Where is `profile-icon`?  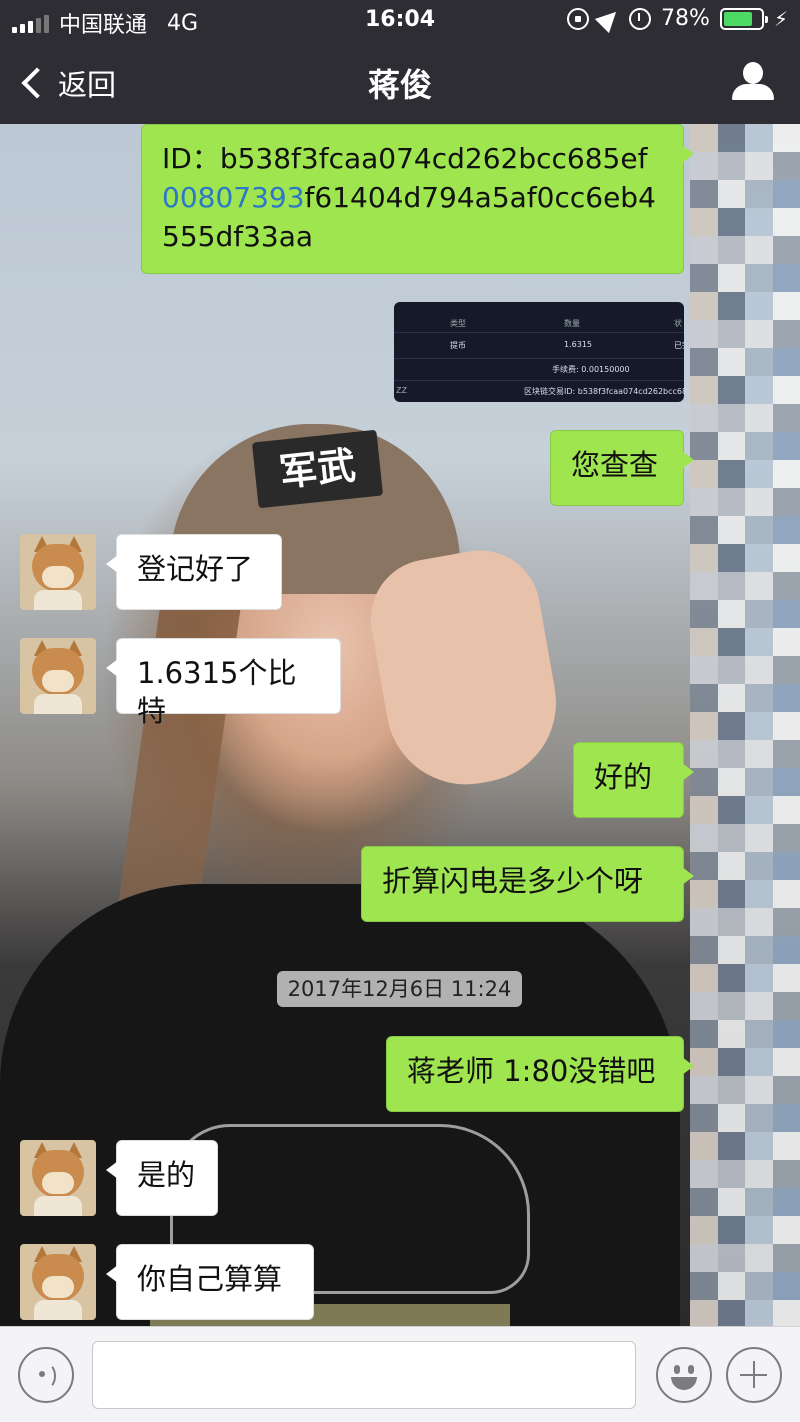
profile-icon is located at coordinates (753, 82).